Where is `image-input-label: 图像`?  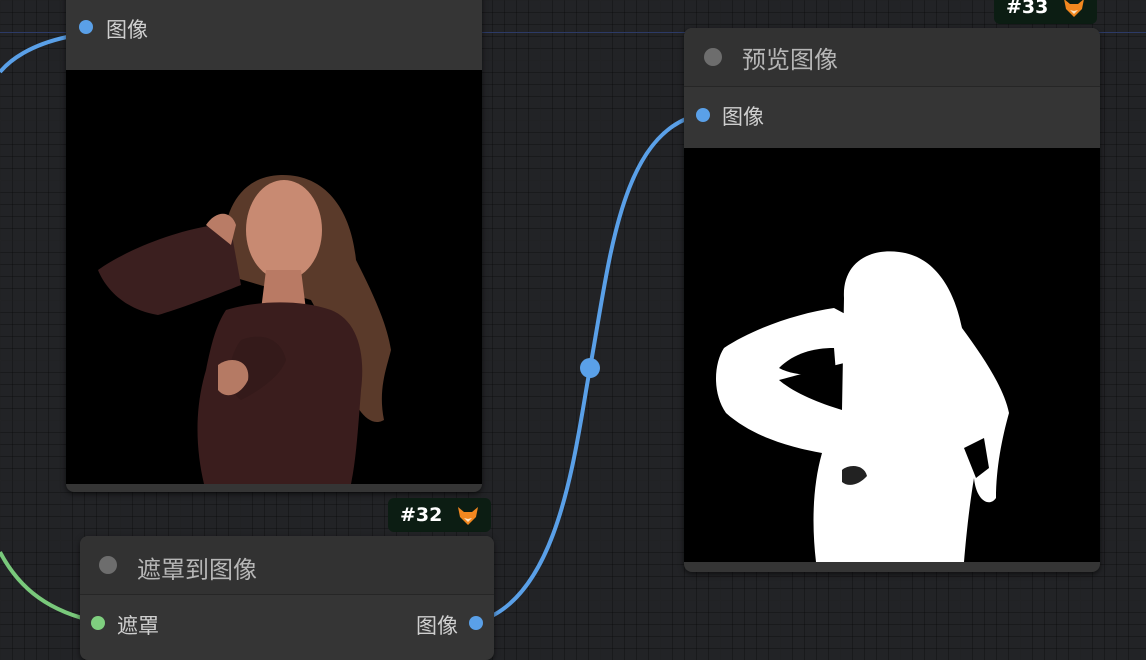
image-input-label: 图像 is located at coordinates (743, 117).